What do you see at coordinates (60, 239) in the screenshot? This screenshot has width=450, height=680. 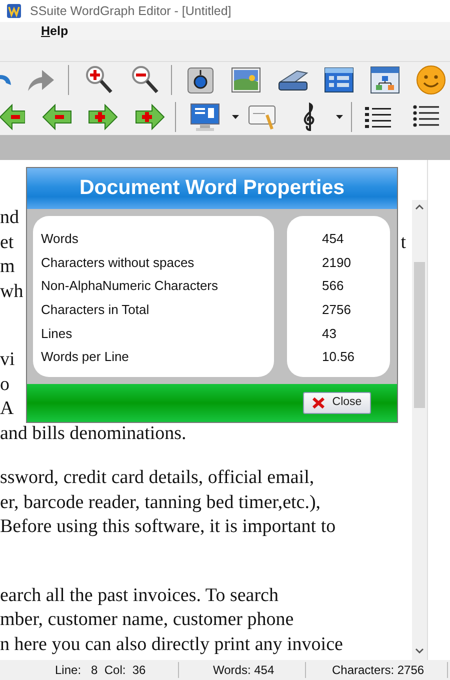 I see `property-label: Words` at bounding box center [60, 239].